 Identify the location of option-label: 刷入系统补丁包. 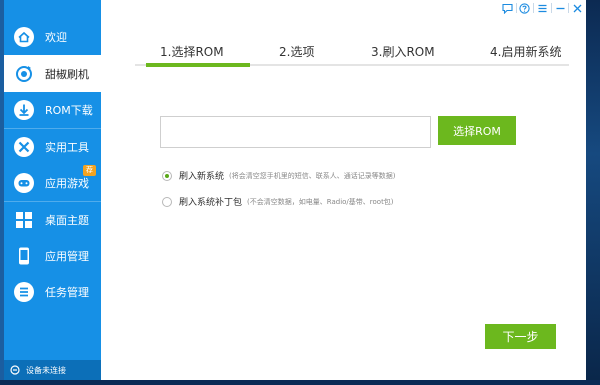
(211, 203).